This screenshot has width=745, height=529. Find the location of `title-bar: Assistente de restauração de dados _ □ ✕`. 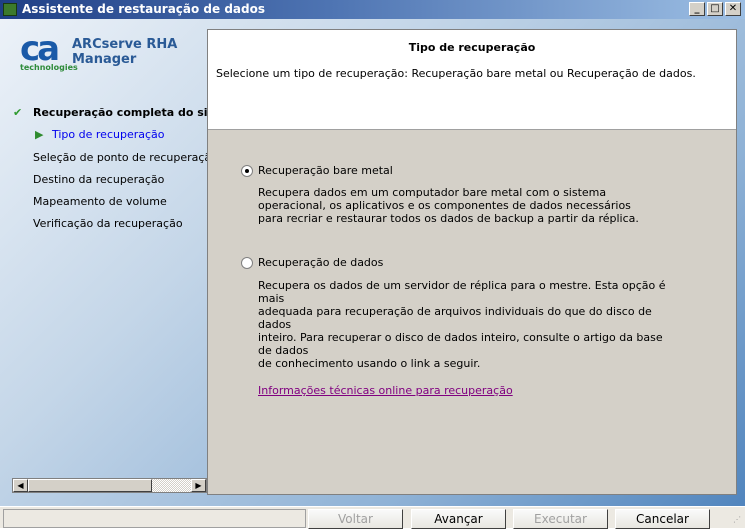

title-bar: Assistente de restauração de dados _ □ ✕ is located at coordinates (372, 9).